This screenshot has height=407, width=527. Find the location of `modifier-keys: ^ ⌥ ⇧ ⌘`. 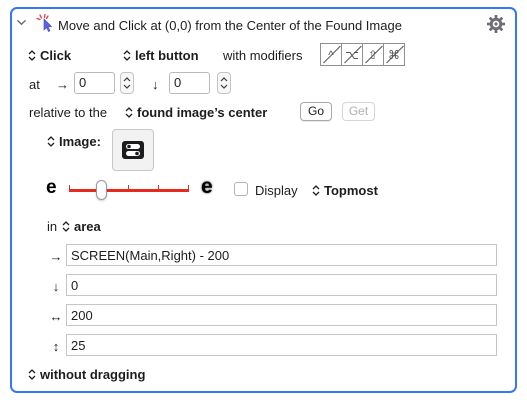

modifier-keys: ^ ⌥ ⇧ ⌘ is located at coordinates (362, 54).